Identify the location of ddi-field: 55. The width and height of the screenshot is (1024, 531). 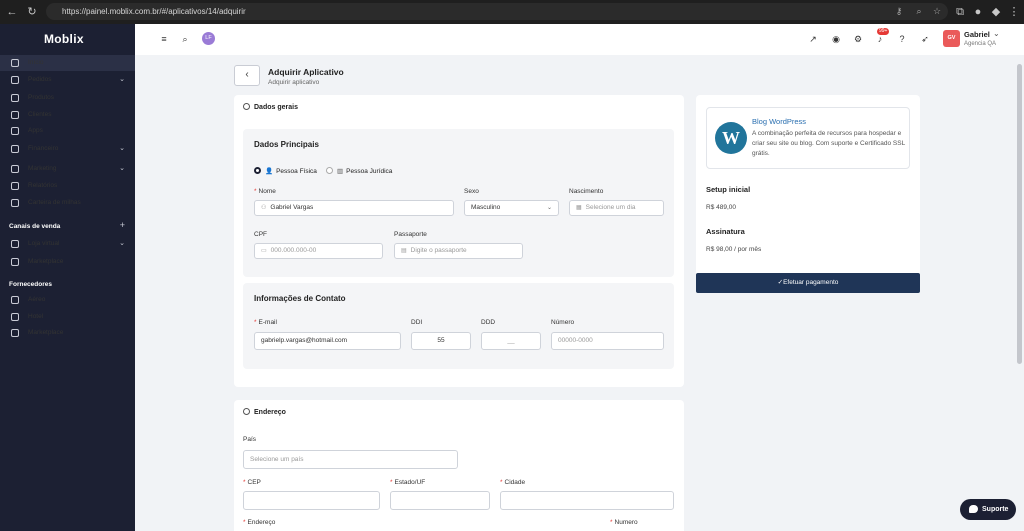
(441, 341).